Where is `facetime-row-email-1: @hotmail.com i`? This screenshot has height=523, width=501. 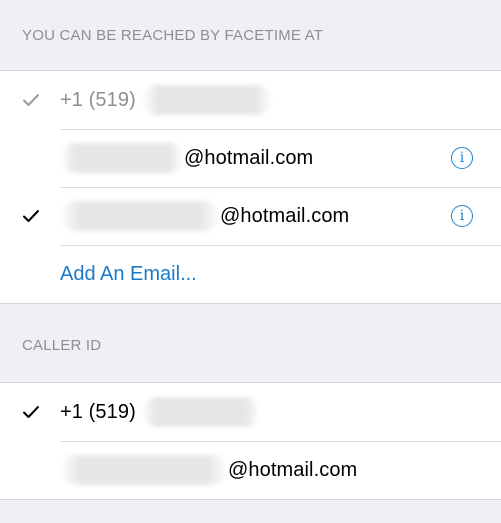 facetime-row-email-1: @hotmail.com i is located at coordinates (250, 158).